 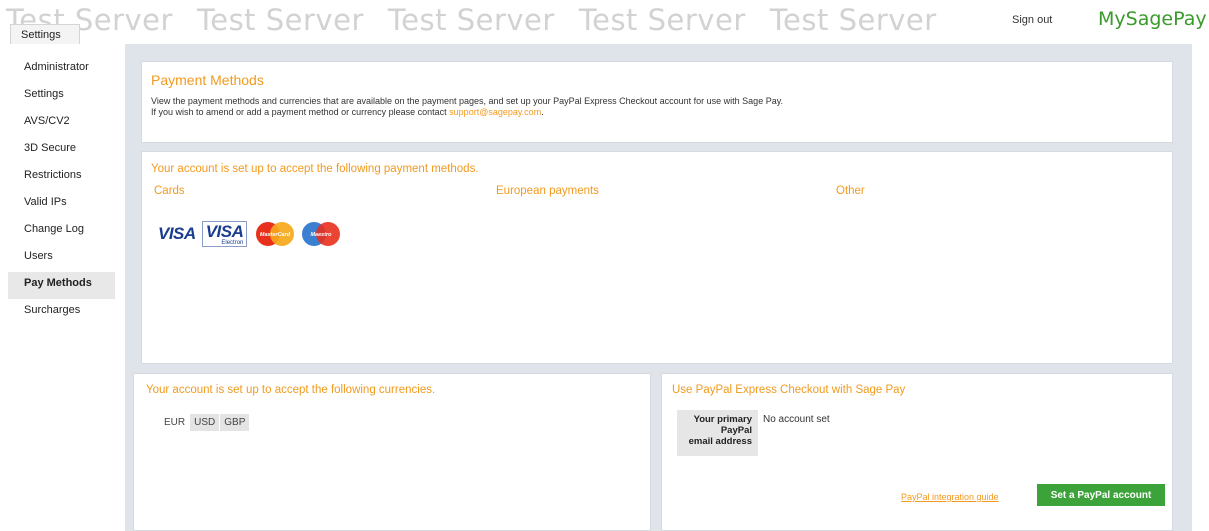 I want to click on sidebar-item-users: Users, so click(x=66, y=258).